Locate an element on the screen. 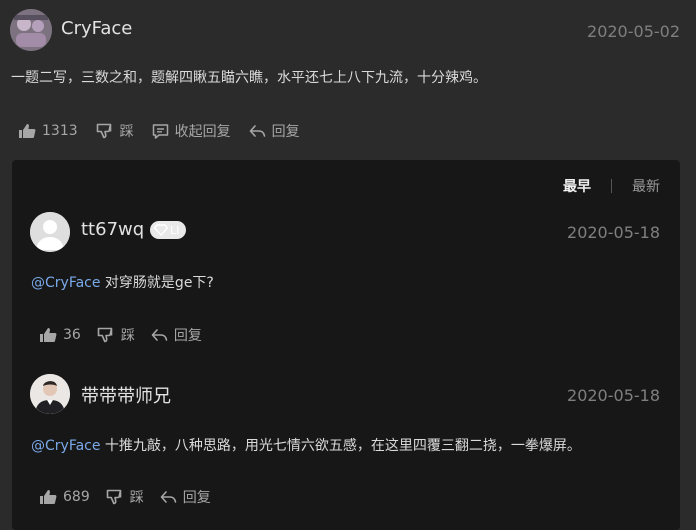 Image resolution: width=696 pixels, height=530 pixels. reply-actions: 36 踩 回复 is located at coordinates (120, 335).